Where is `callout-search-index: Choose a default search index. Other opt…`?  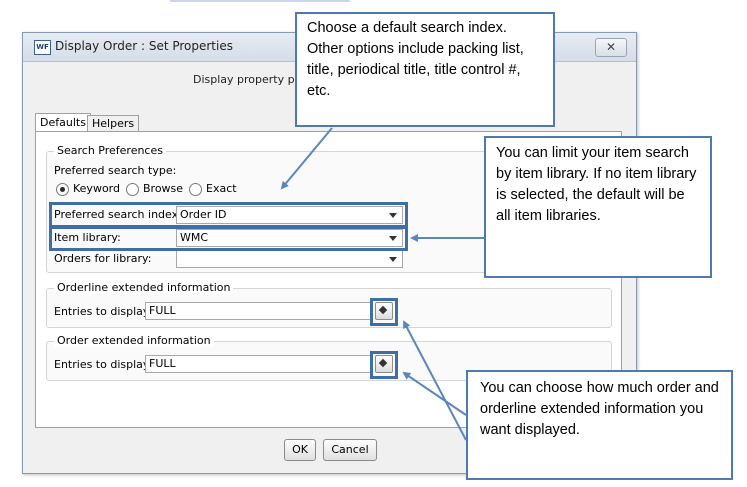
callout-search-index: Choose a default search index. Other opt… is located at coordinates (425, 69).